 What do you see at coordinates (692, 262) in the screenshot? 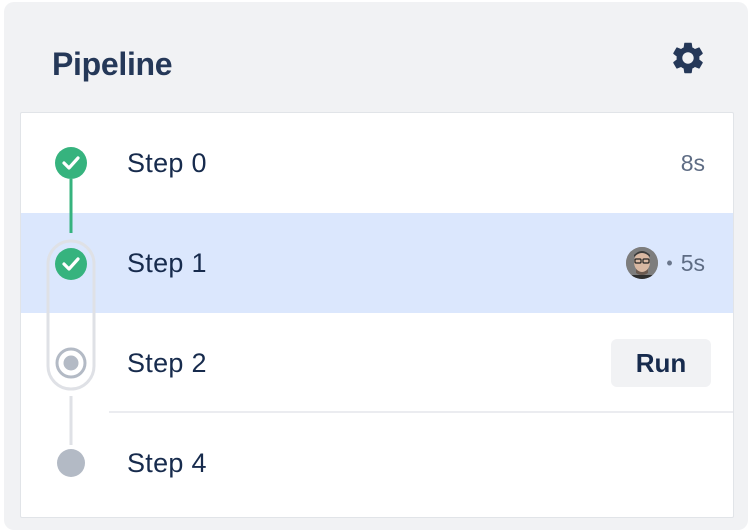
I see `step-duration: 5s` at bounding box center [692, 262].